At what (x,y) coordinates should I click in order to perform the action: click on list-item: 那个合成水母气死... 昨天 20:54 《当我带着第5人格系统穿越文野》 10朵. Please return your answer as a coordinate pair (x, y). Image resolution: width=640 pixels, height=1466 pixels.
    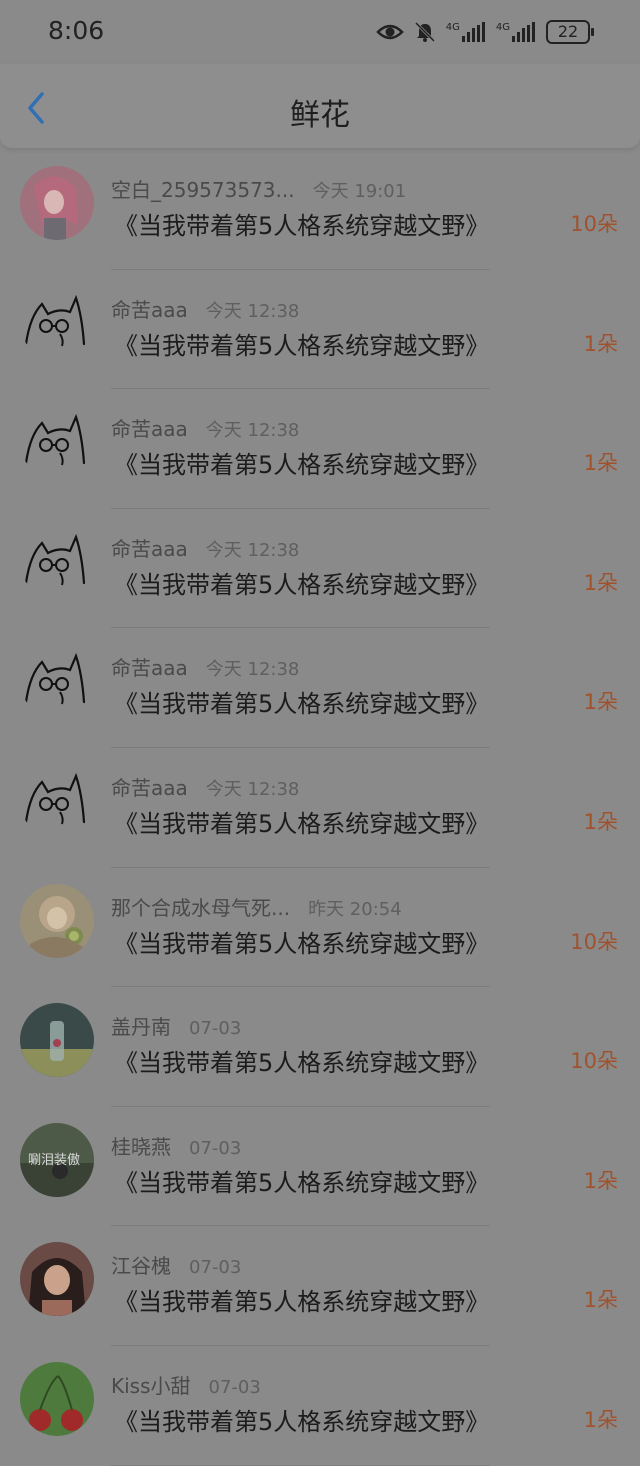
    Looking at the image, I should click on (320, 928).